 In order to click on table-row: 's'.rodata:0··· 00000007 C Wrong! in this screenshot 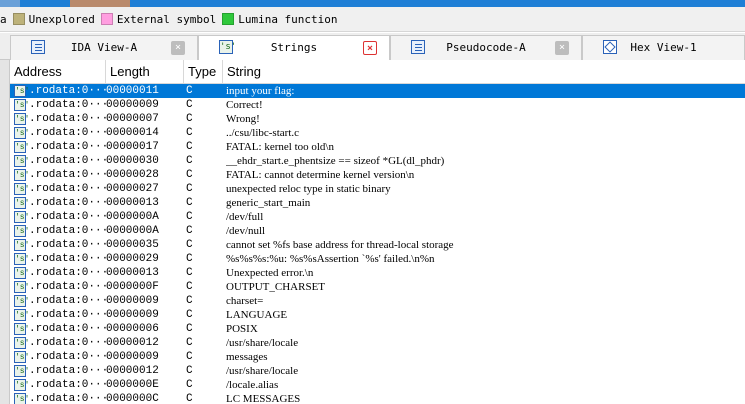, I will do `click(377, 119)`.